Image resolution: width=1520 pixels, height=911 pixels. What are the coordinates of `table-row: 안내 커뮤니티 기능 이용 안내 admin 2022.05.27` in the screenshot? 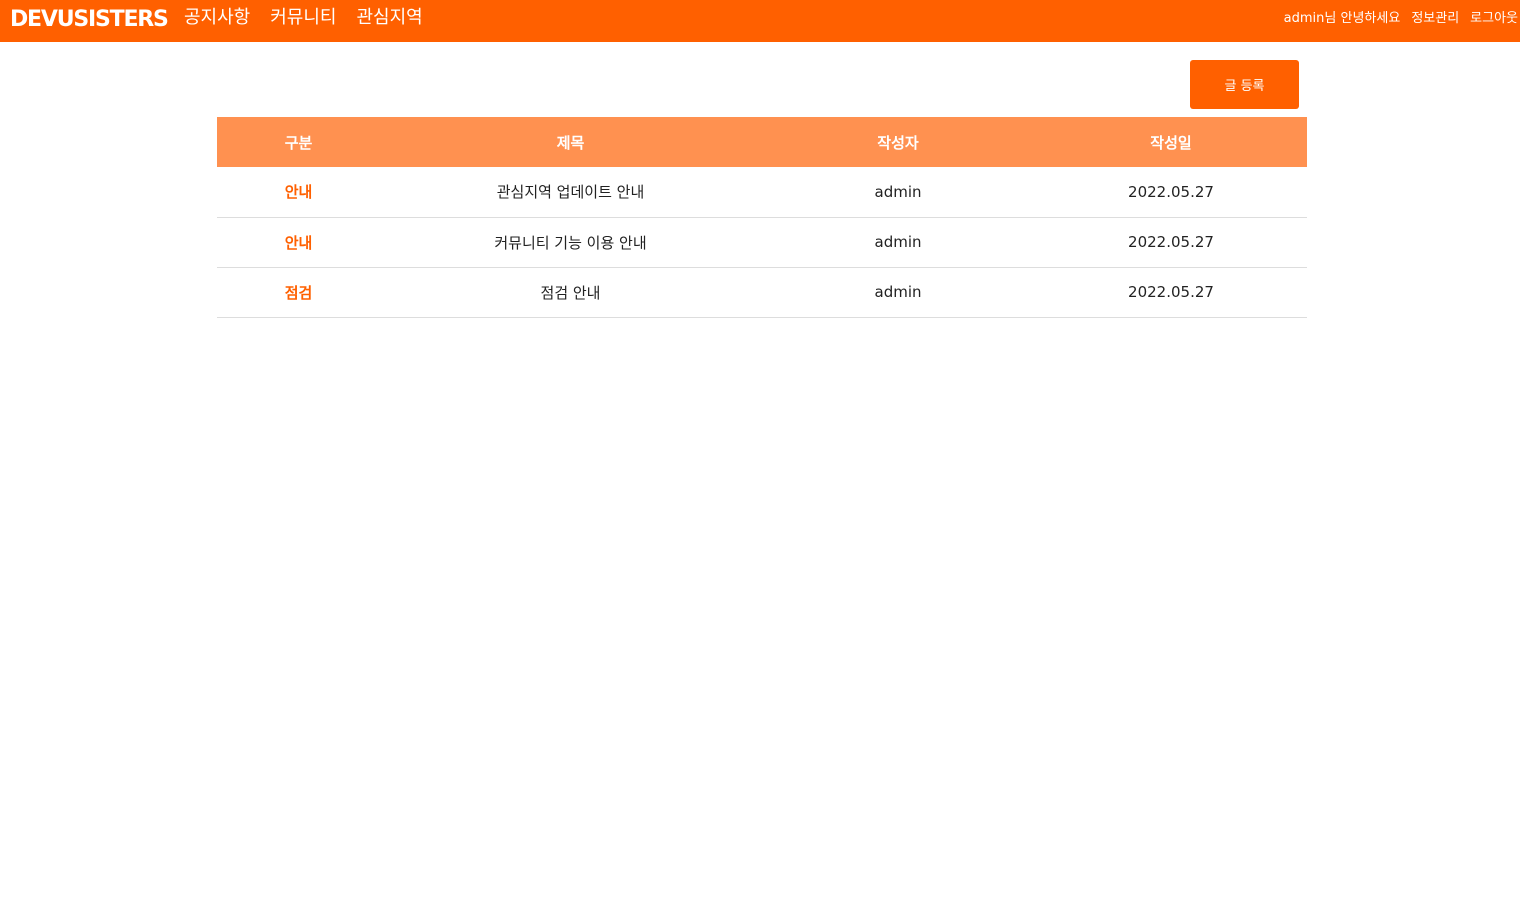 It's located at (762, 242).